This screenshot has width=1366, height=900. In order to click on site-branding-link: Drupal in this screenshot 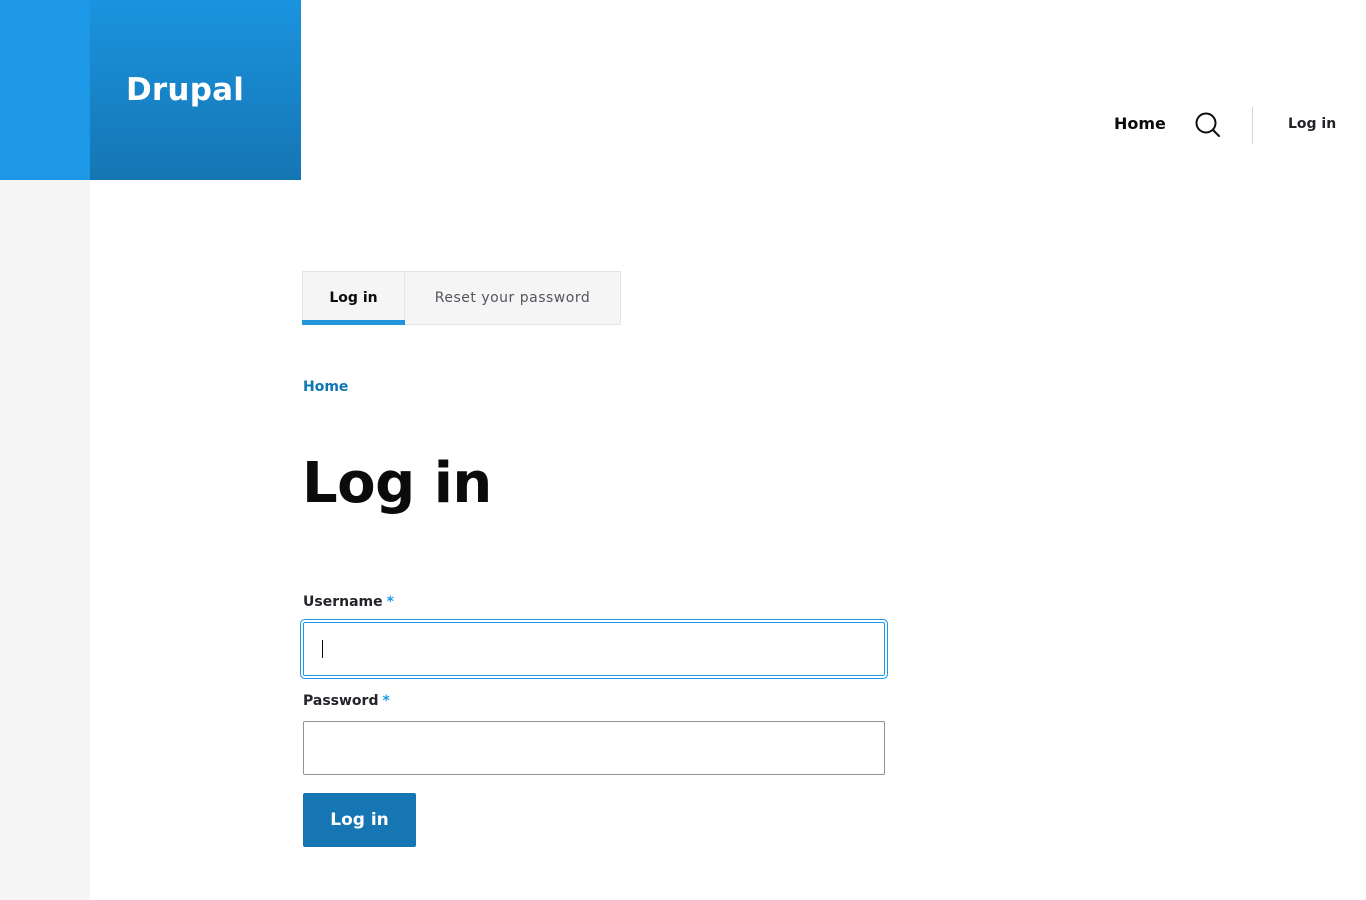, I will do `click(195, 90)`.